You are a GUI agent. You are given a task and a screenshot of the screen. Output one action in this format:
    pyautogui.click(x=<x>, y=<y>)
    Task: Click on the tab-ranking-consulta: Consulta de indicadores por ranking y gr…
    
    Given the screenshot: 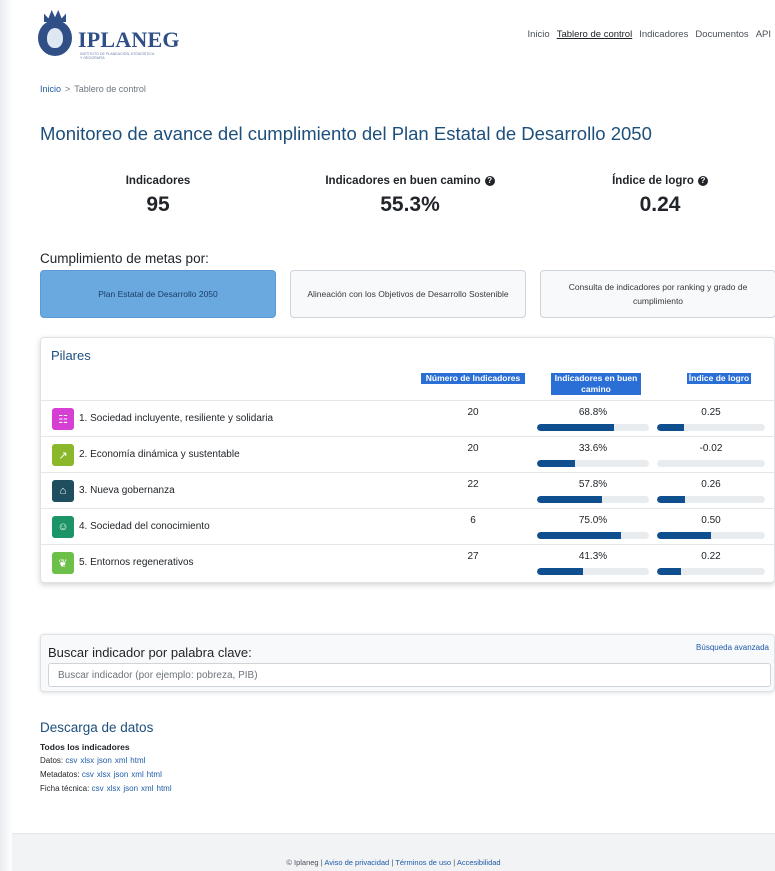 What is the action you would take?
    pyautogui.click(x=657, y=294)
    